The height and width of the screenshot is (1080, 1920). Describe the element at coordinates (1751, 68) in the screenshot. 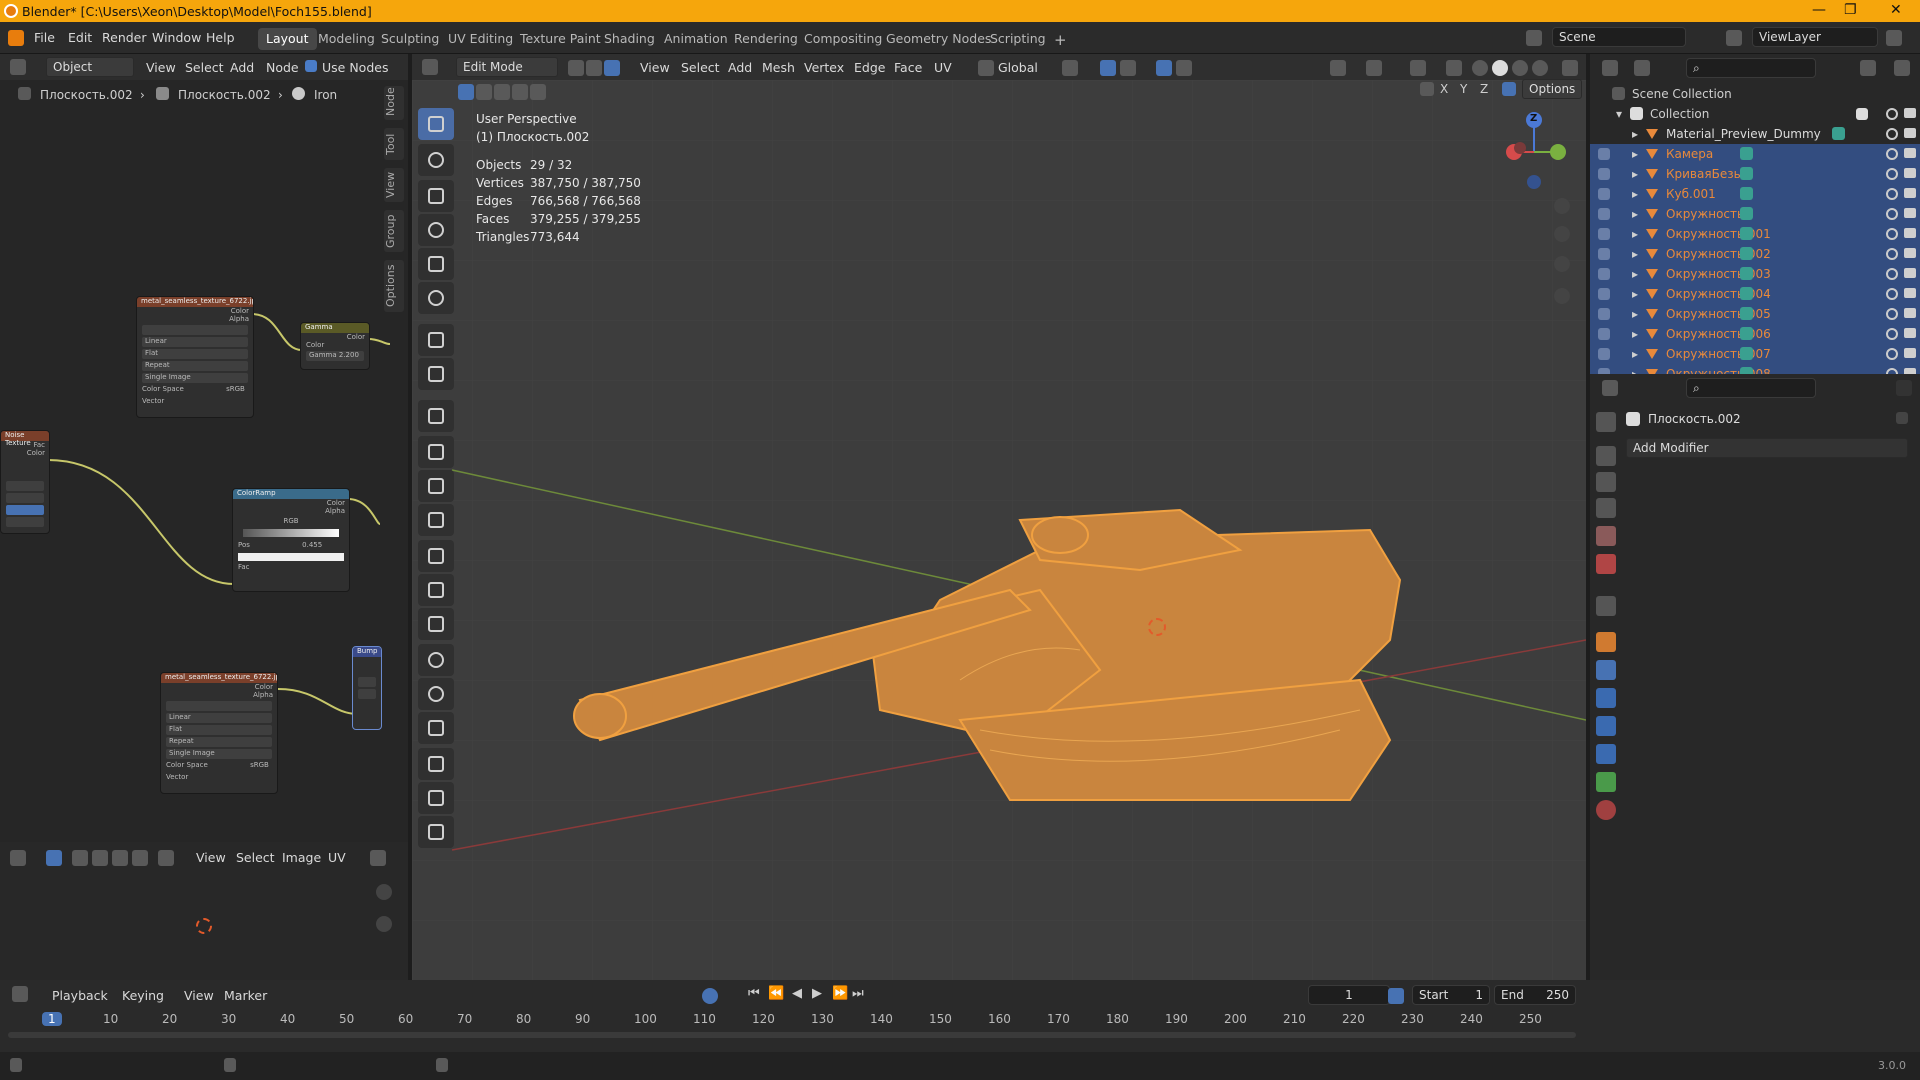

I see `outliner-search-input: ⌕` at that location.